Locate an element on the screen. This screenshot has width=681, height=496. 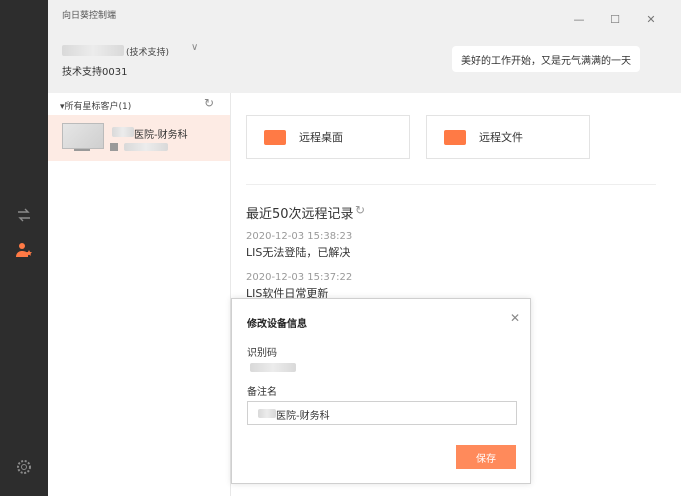
monitor-icon is located at coordinates (83, 136).